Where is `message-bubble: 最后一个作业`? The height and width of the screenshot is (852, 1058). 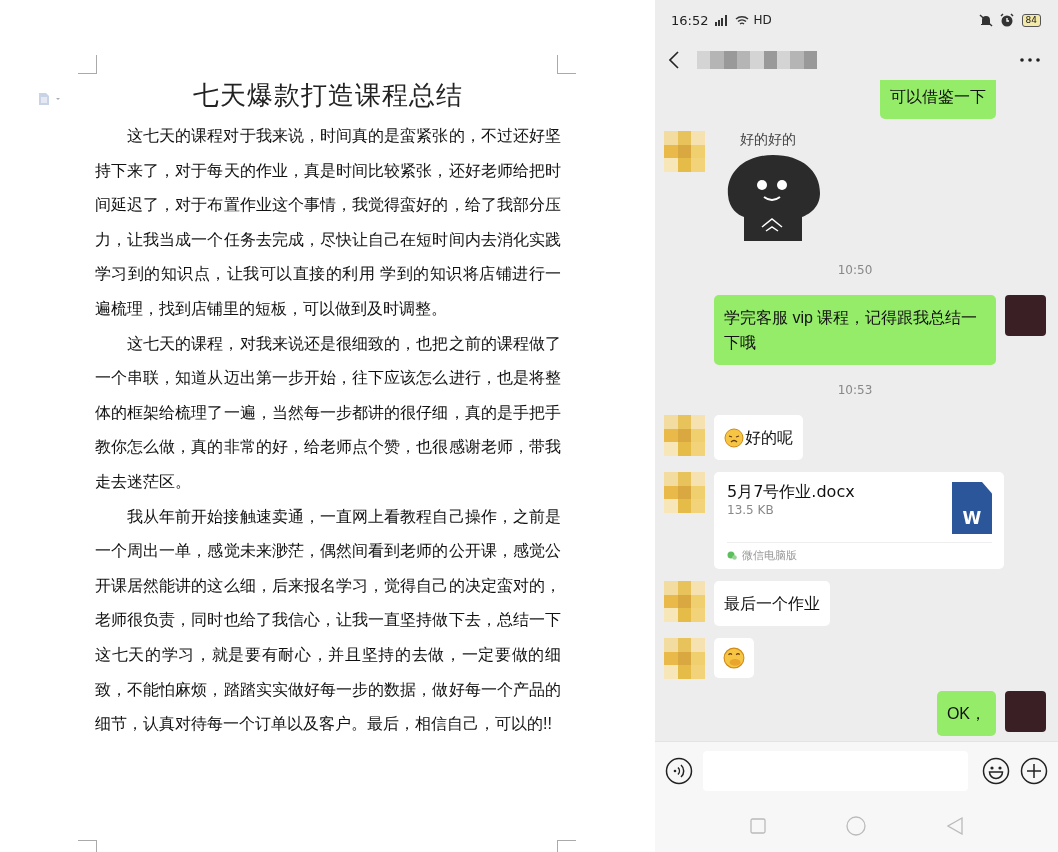
message-bubble: 最后一个作业 is located at coordinates (772, 603).